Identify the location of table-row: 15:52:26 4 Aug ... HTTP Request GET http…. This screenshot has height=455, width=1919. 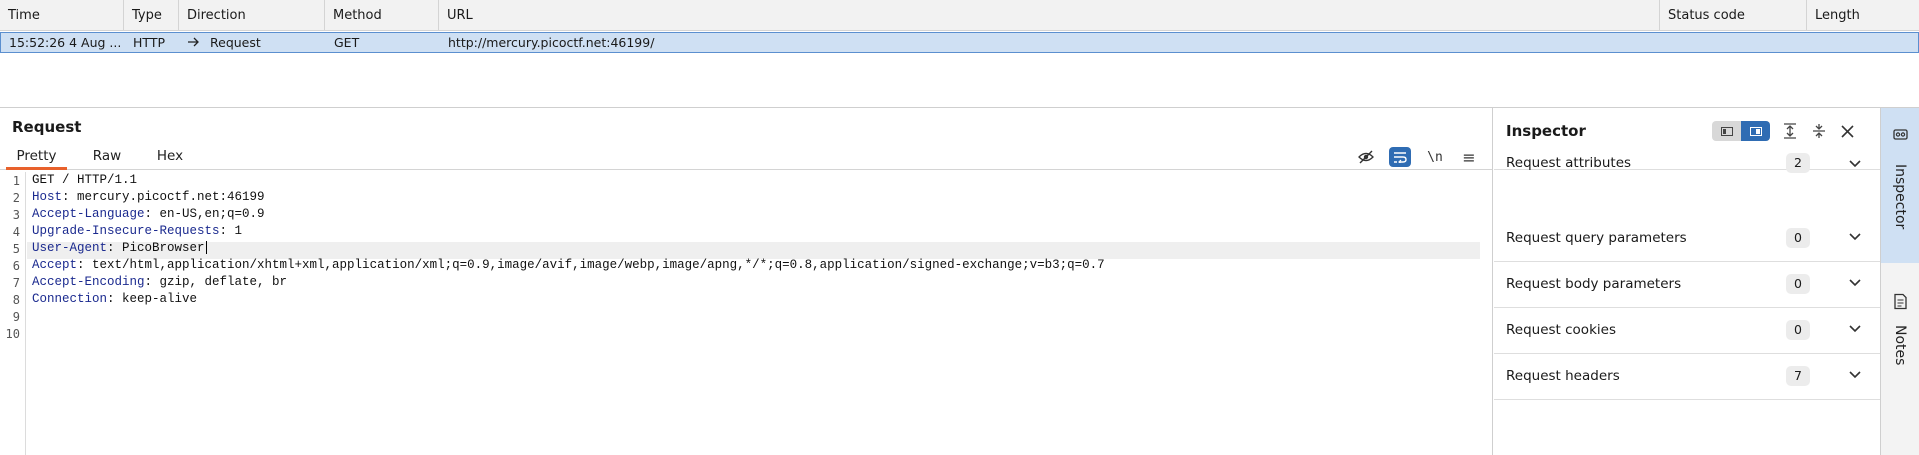
(959, 42).